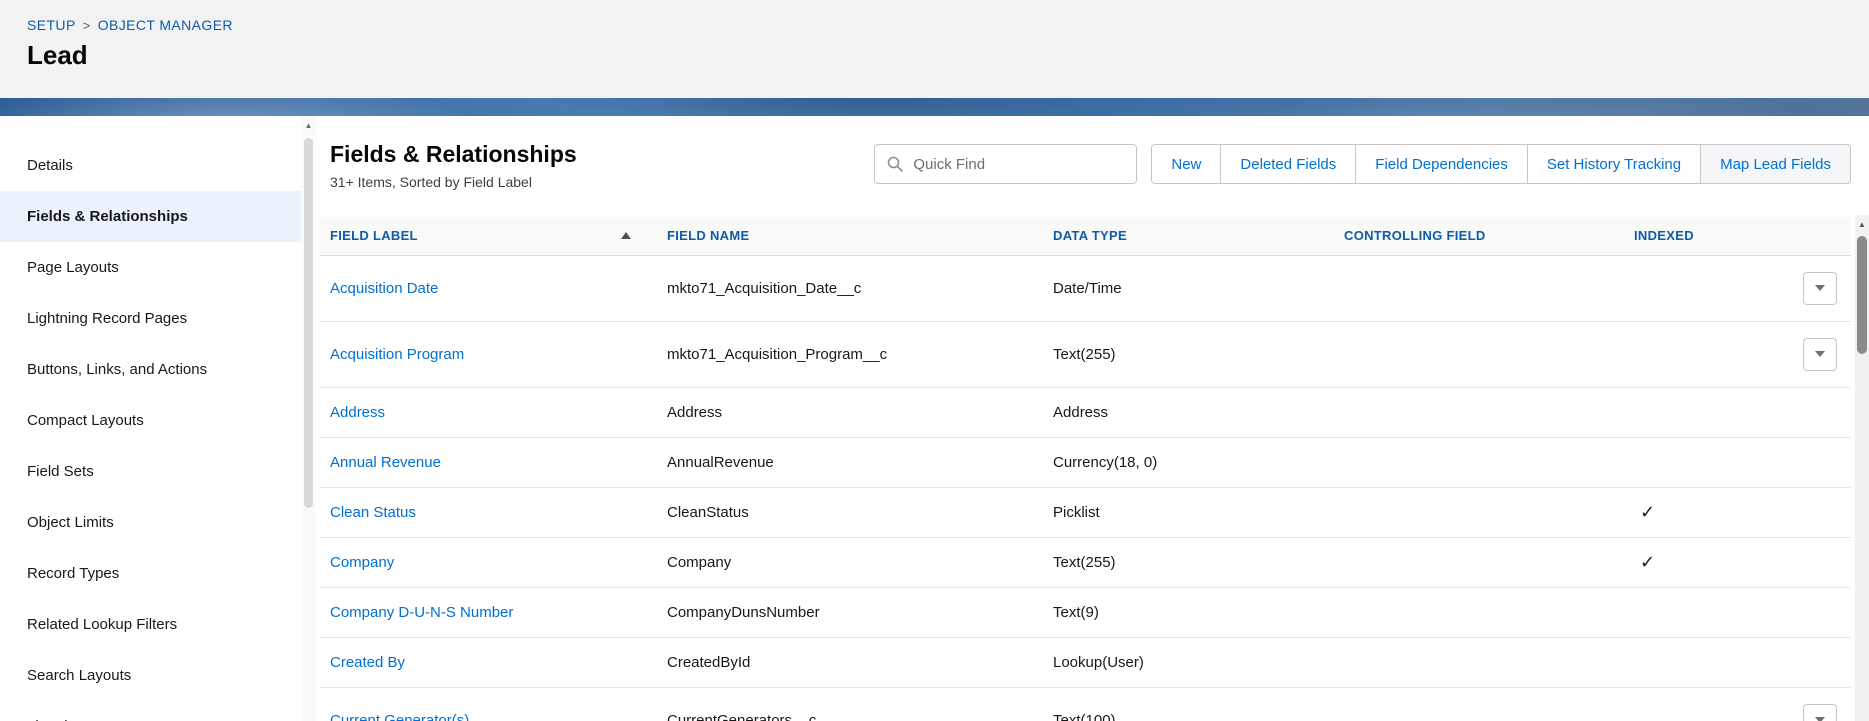 Image resolution: width=1869 pixels, height=721 pixels. I want to click on column-header-data-type: DATA TYPE, so click(1188, 236).